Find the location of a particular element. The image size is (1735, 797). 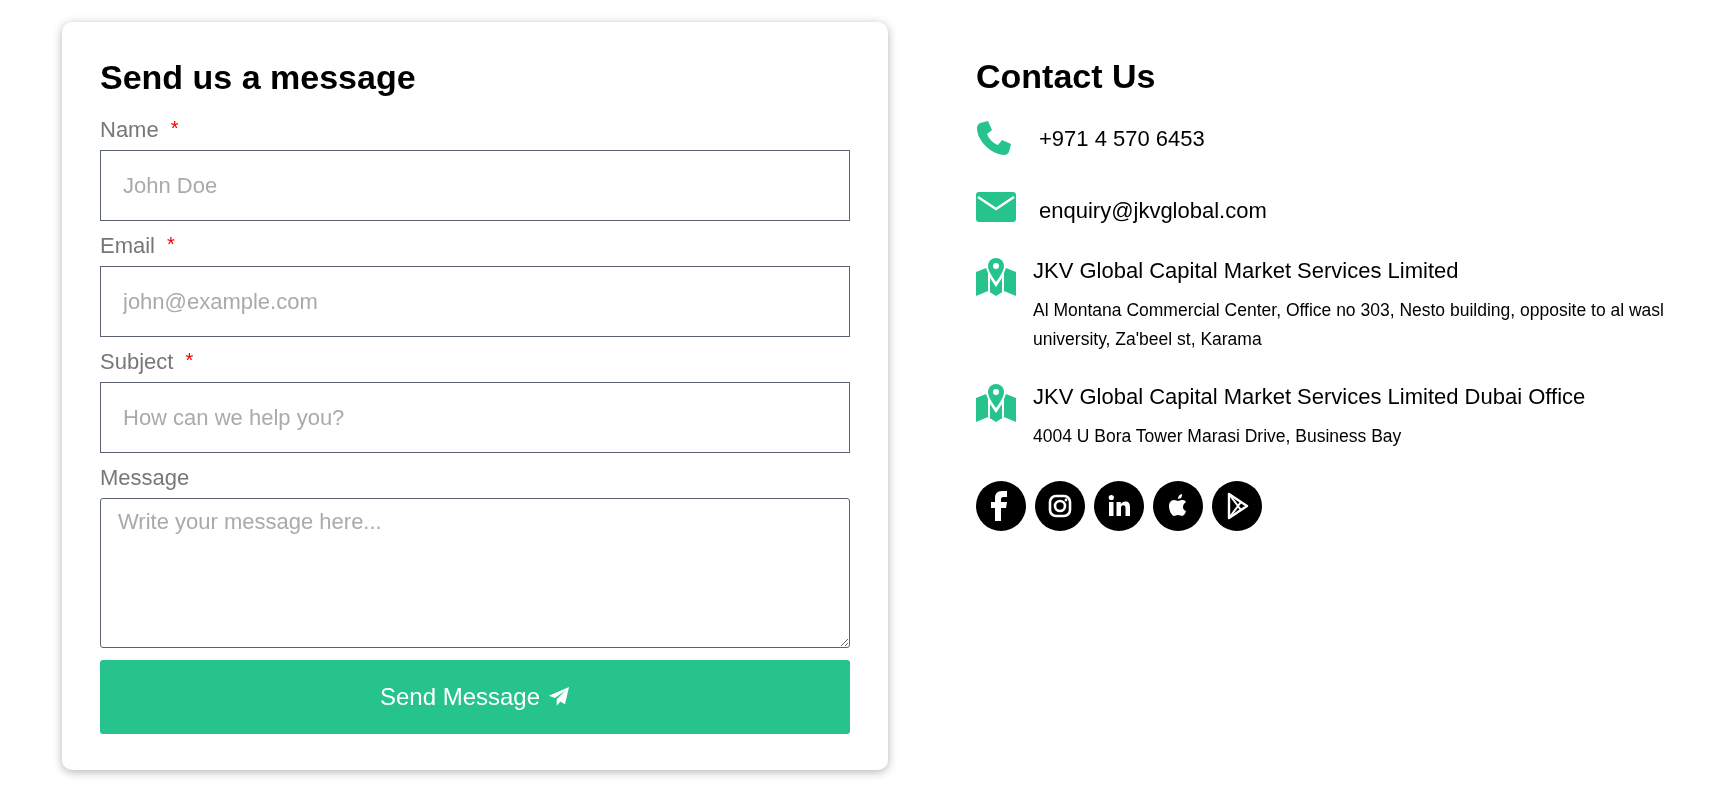

office-address: 4004 U Bora Tower Marasi Drive, Business Bay is located at coordinates (1218, 436).